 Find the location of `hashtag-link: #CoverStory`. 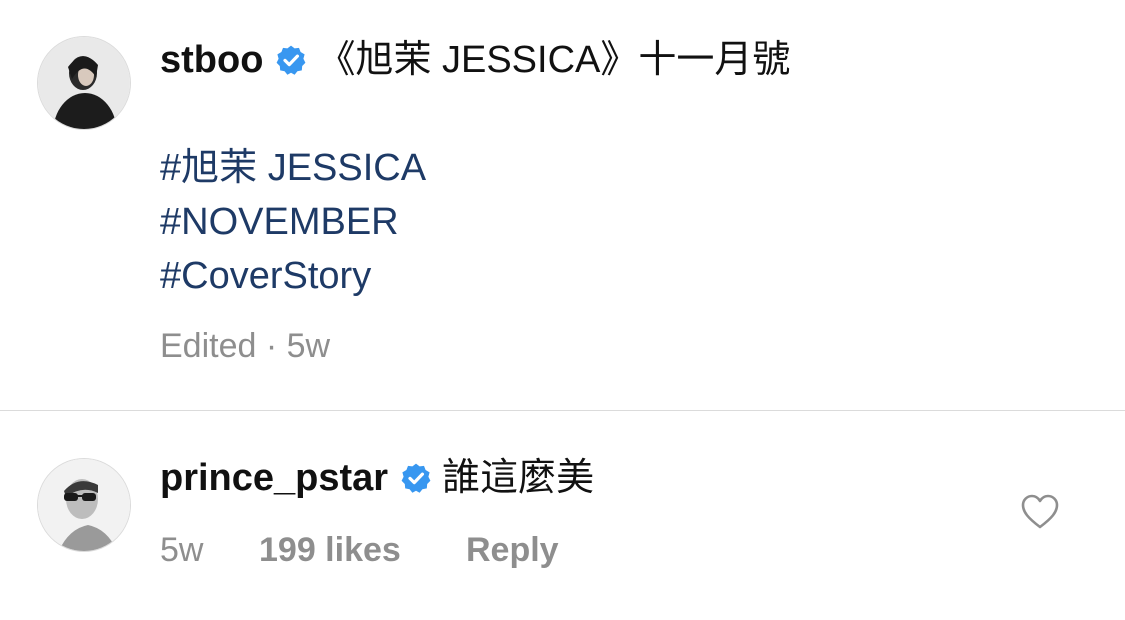

hashtag-link: #CoverStory is located at coordinates (265, 276).